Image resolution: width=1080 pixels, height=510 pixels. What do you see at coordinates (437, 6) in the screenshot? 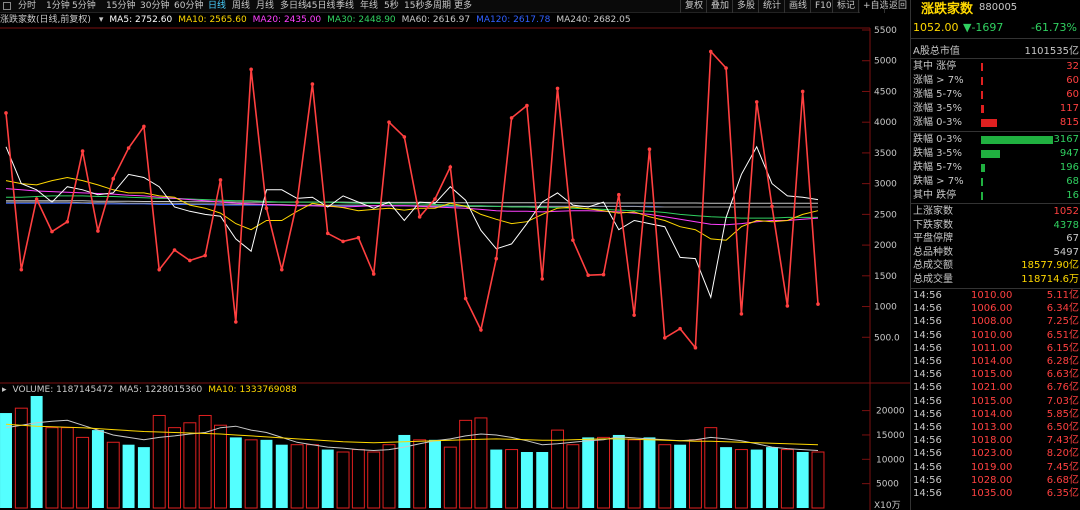
I see `period-tab-15: 多周期` at bounding box center [437, 6].